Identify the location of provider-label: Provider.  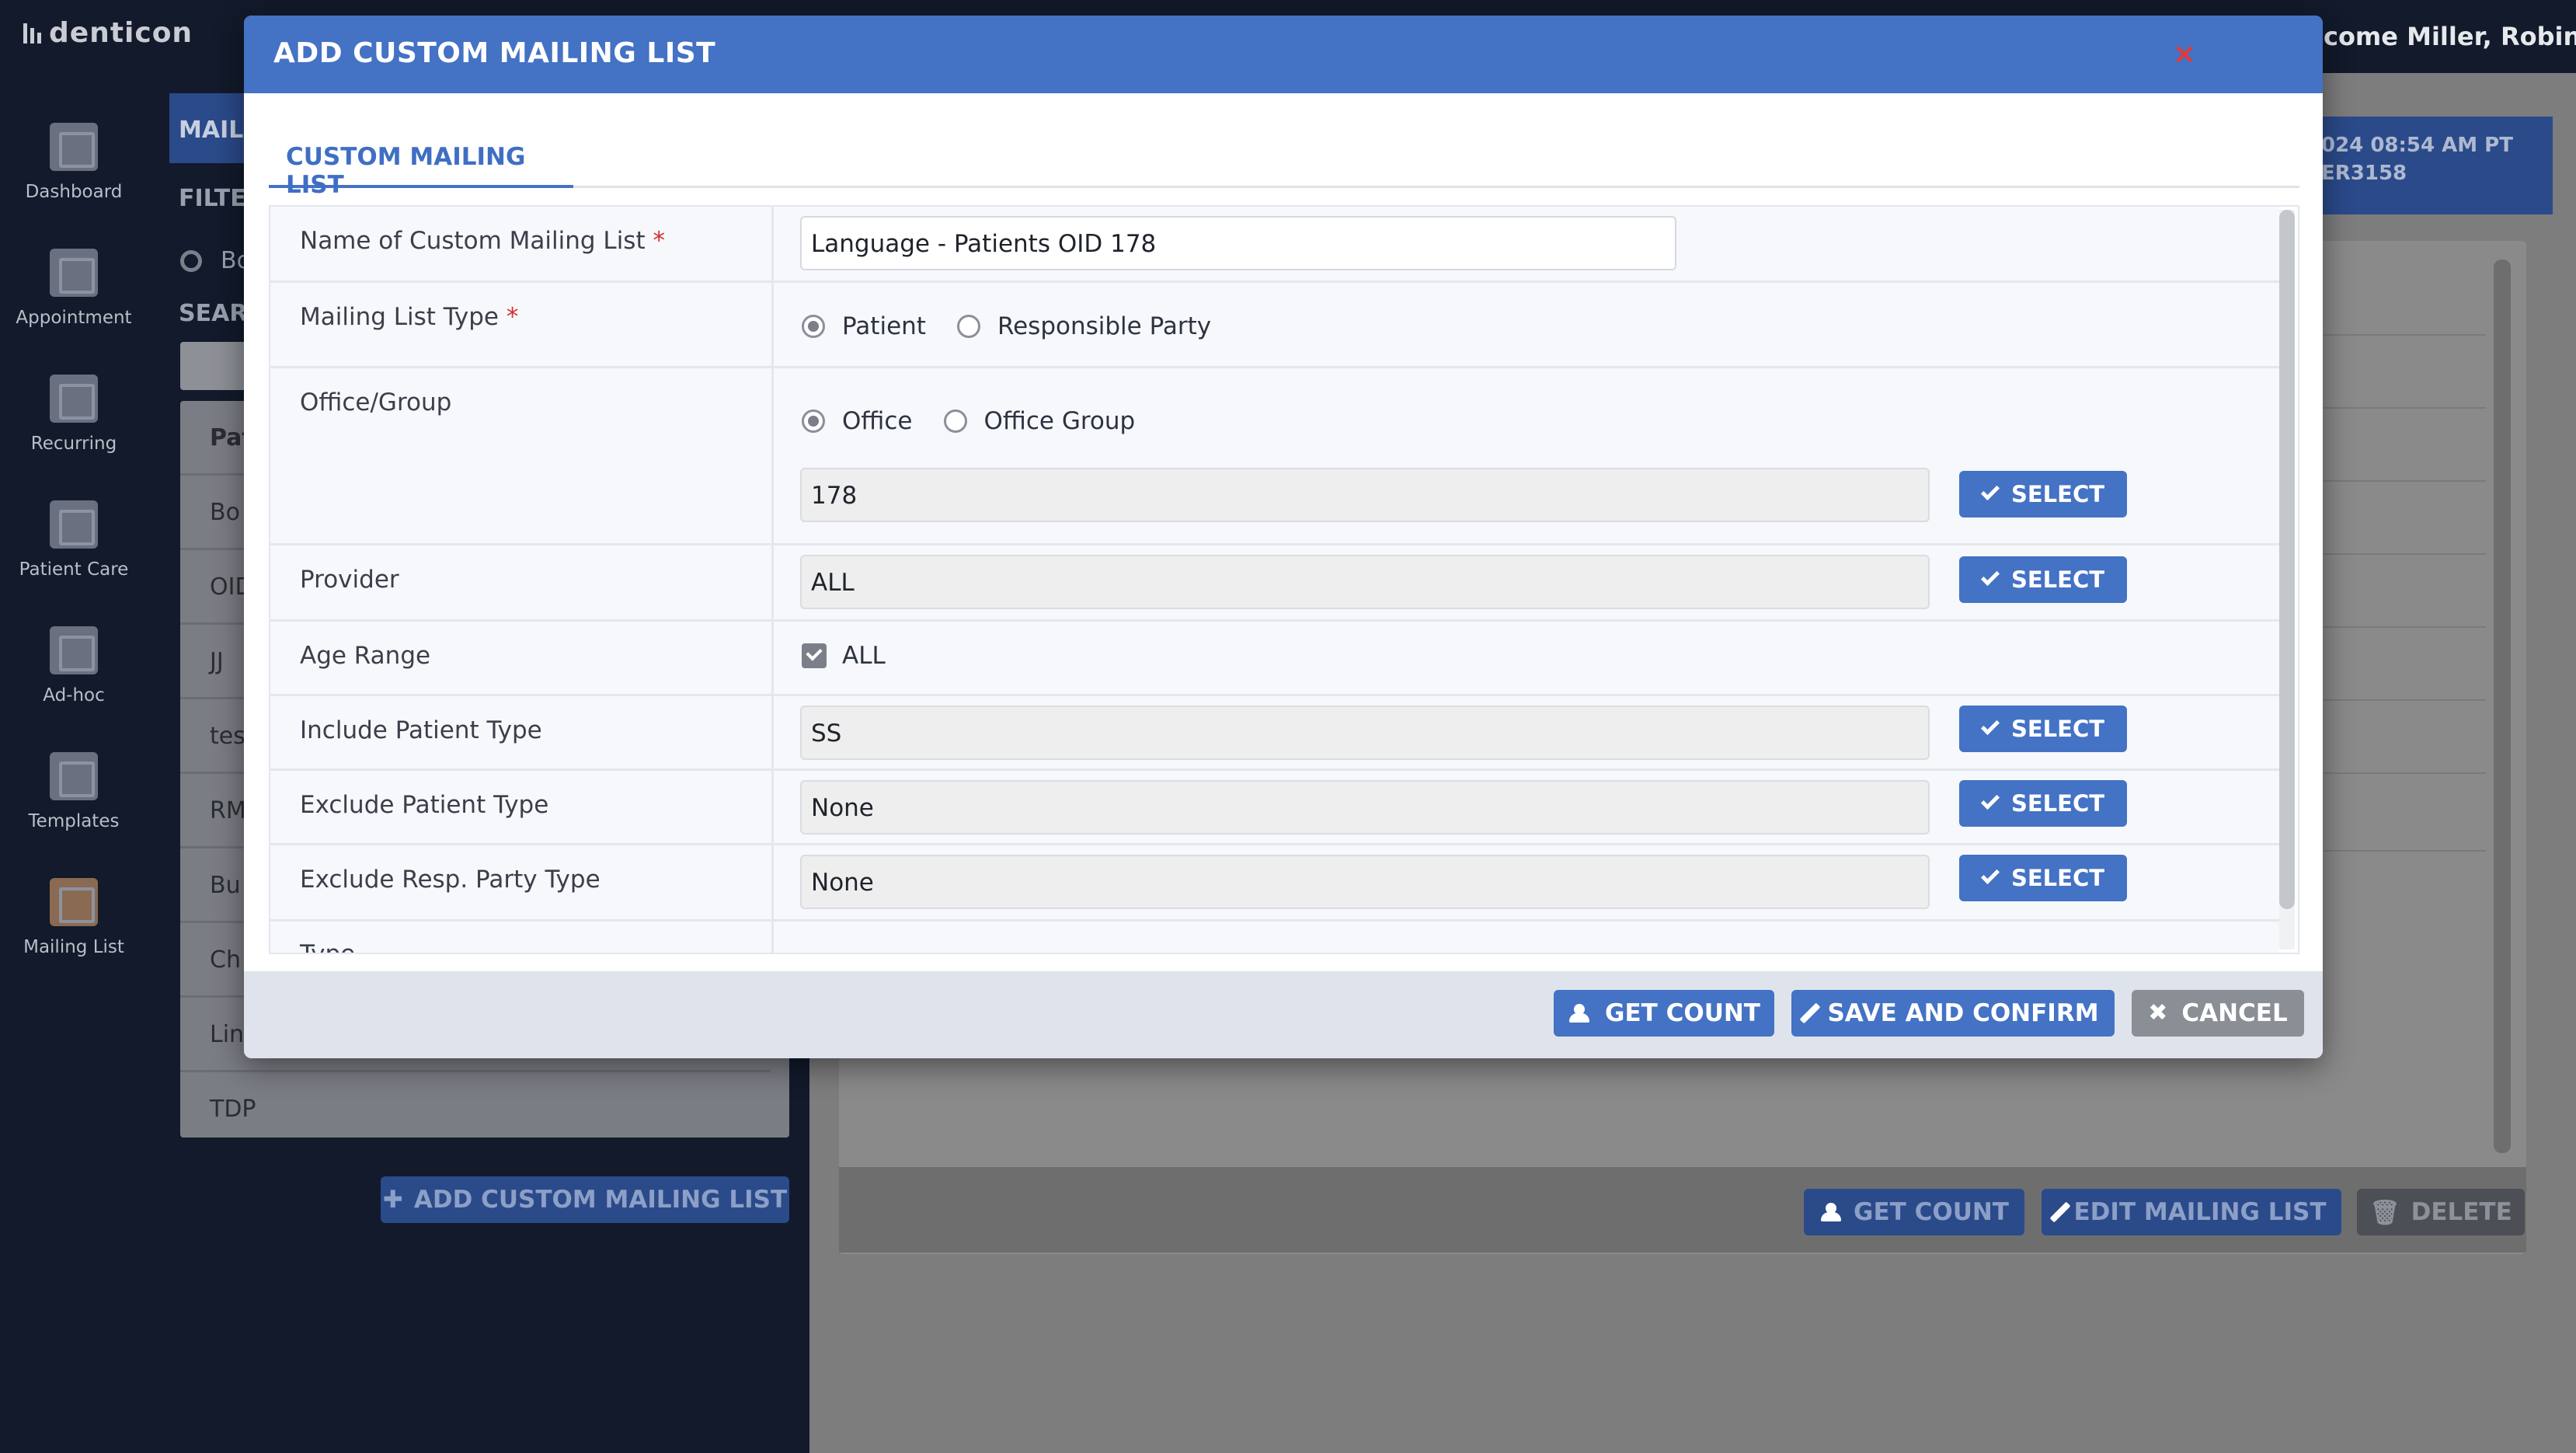
(522, 582).